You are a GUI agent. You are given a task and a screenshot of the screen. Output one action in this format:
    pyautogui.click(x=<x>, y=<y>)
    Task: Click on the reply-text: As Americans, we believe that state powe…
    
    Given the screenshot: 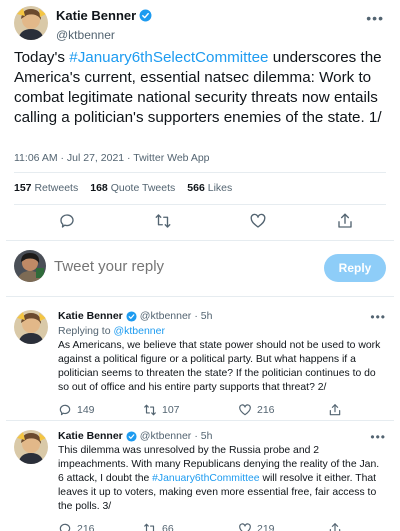 What is the action you would take?
    pyautogui.click(x=219, y=366)
    